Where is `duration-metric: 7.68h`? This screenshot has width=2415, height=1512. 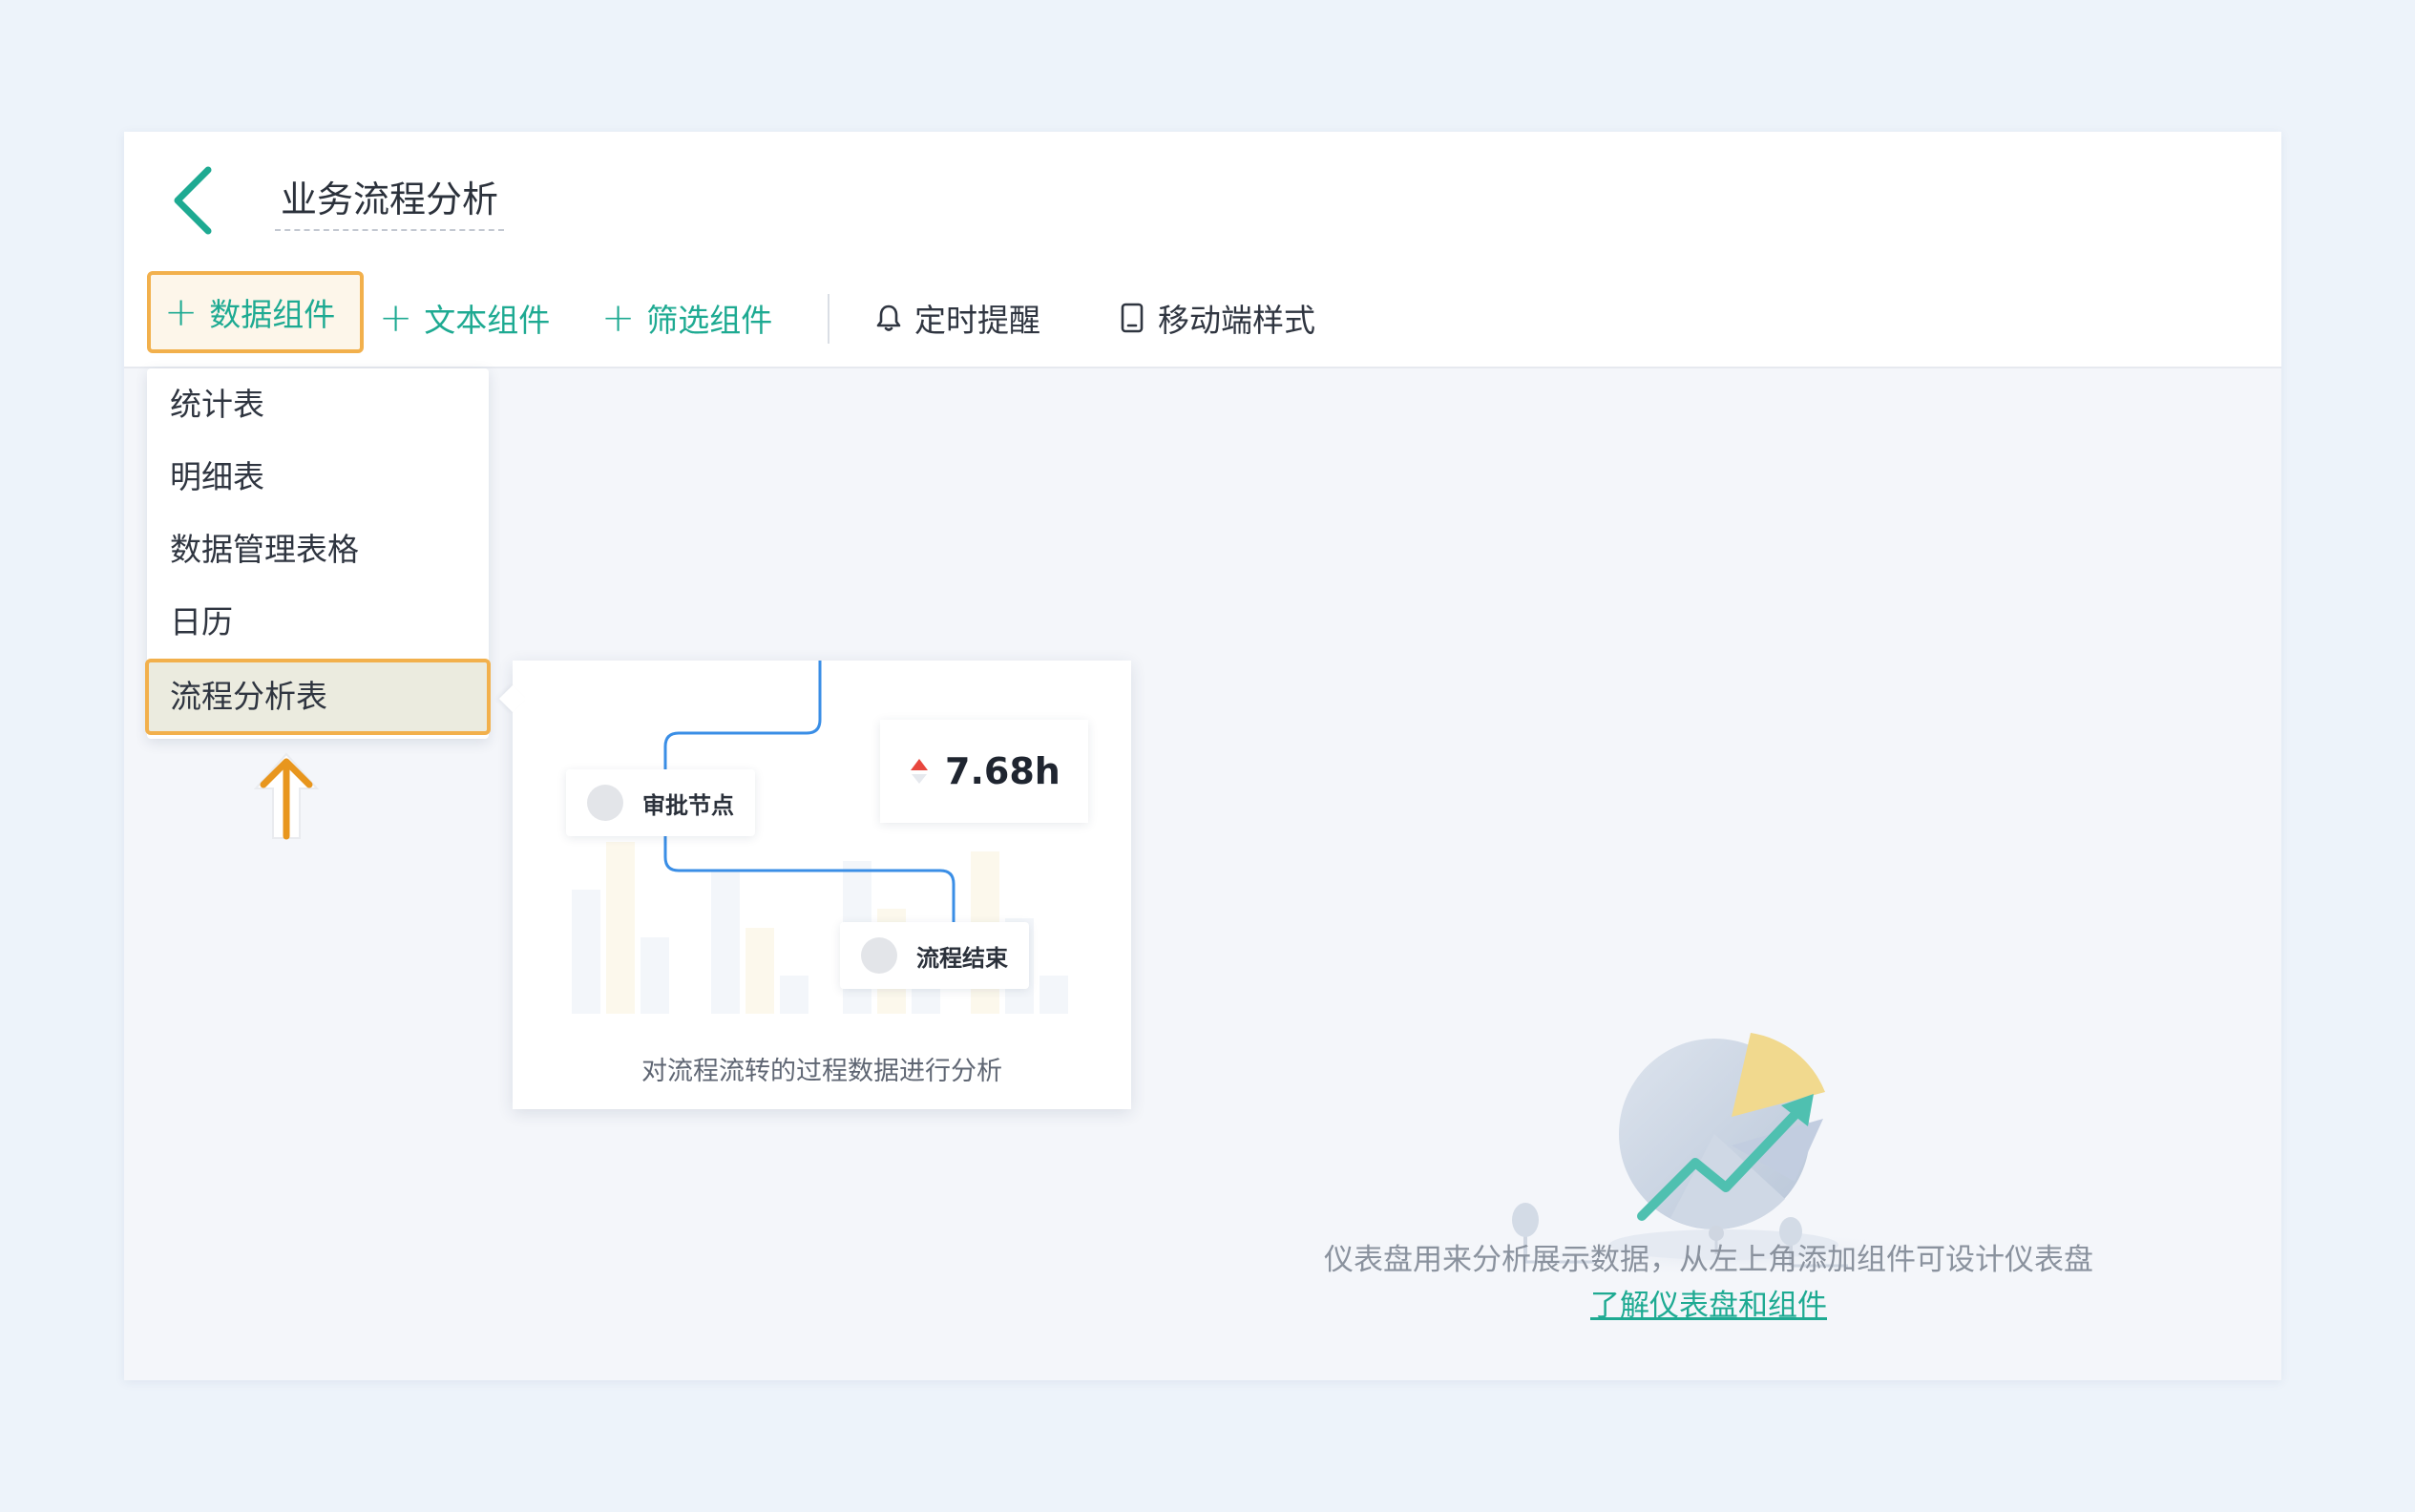 duration-metric: 7.68h is located at coordinates (984, 772).